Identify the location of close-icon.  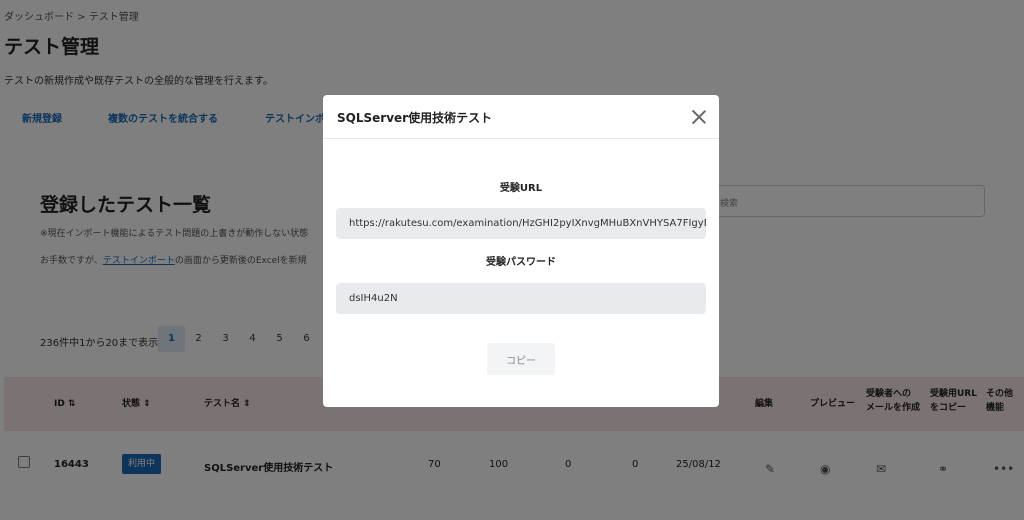
(699, 117).